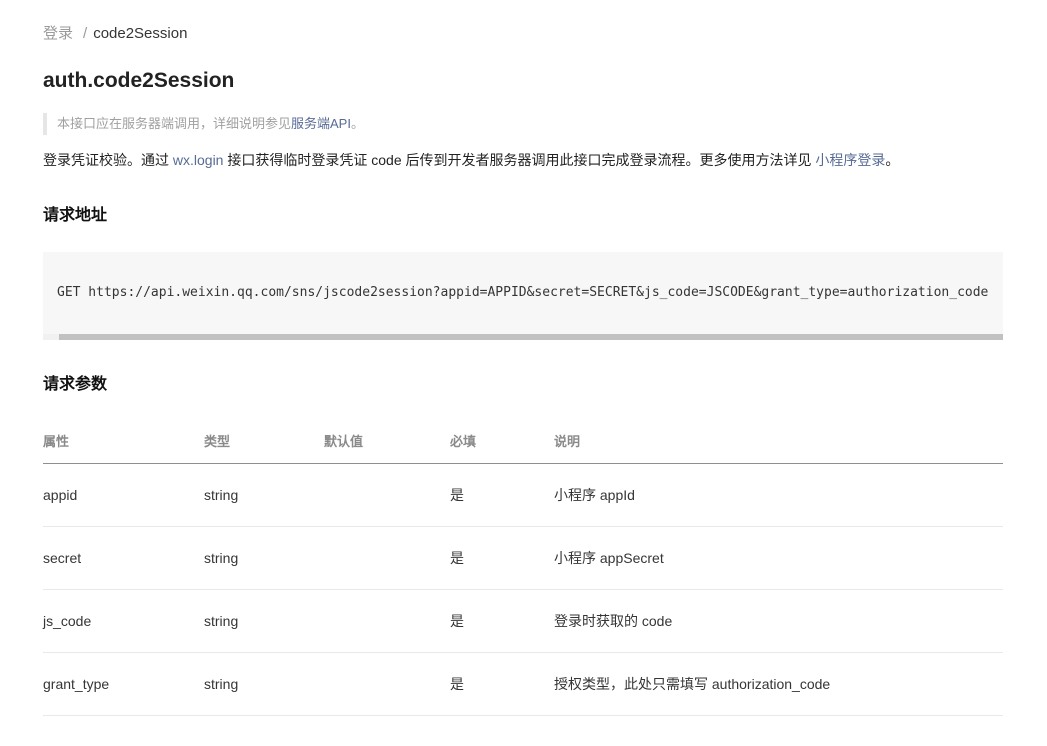  What do you see at coordinates (123, 558) in the screenshot?
I see `param-name: secret` at bounding box center [123, 558].